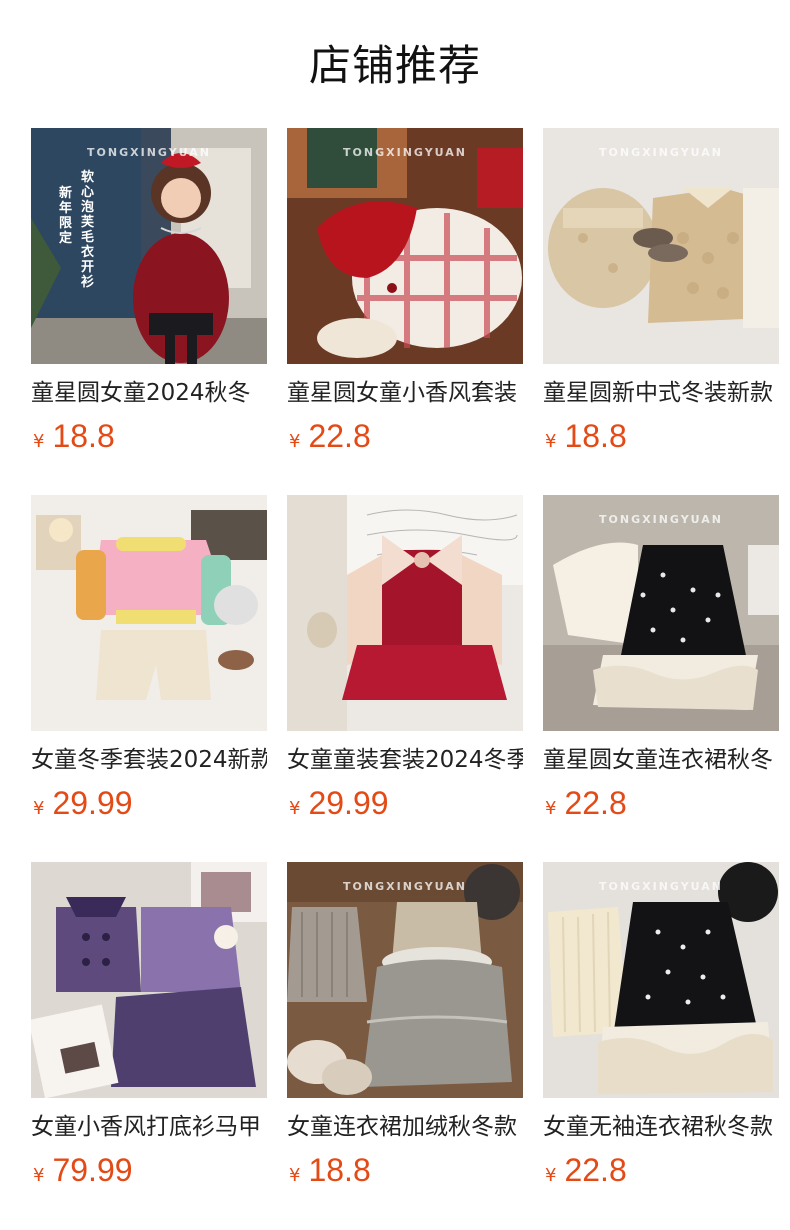 The width and height of the screenshot is (790, 1230). Describe the element at coordinates (658, 393) in the screenshot. I see `product-name: 童星圆新中式冬装新款` at that location.